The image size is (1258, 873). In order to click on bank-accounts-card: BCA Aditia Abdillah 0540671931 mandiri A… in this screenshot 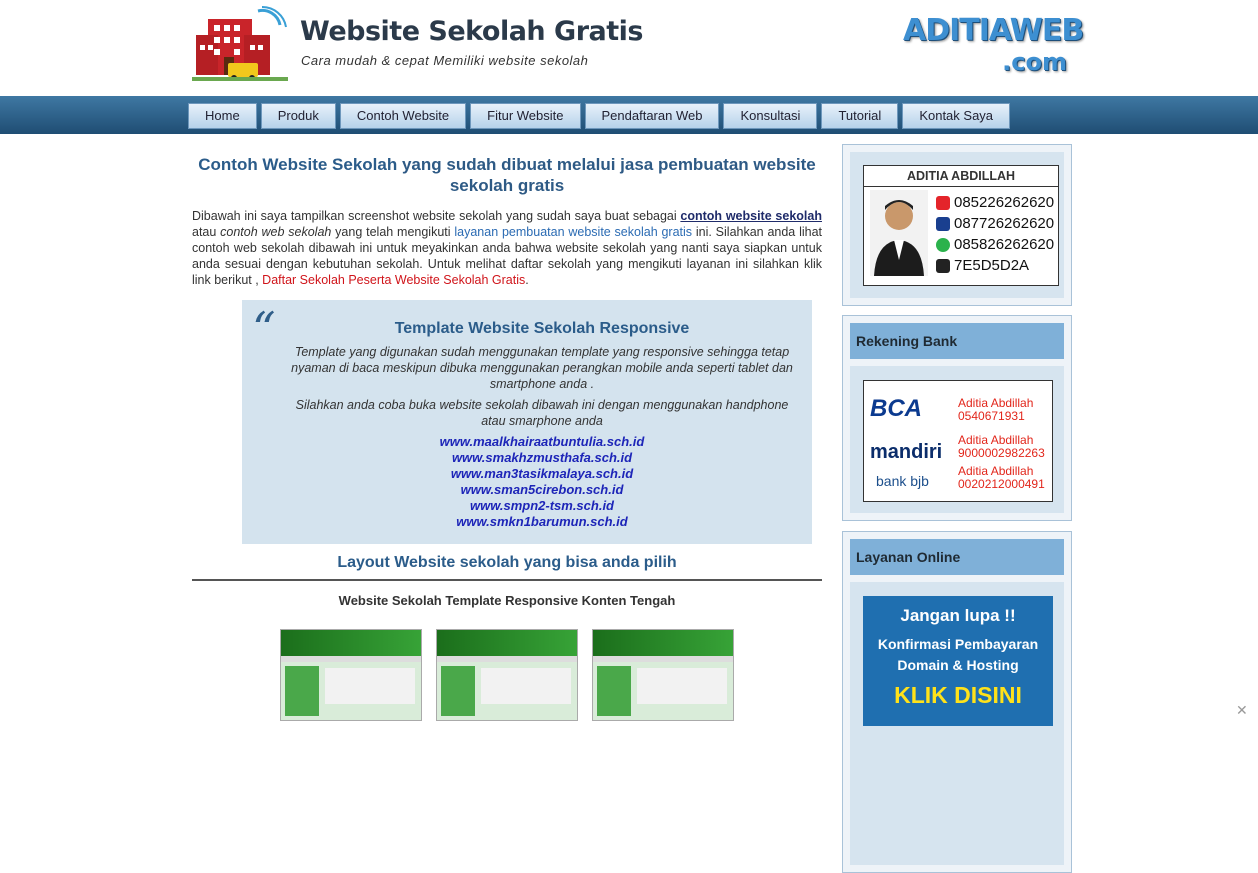, I will do `click(958, 441)`.